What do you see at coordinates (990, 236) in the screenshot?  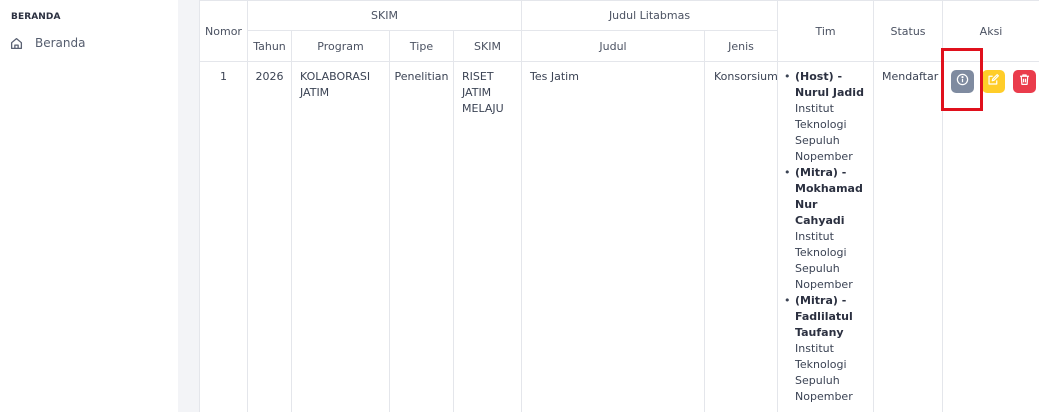 I see `cell-aksi` at bounding box center [990, 236].